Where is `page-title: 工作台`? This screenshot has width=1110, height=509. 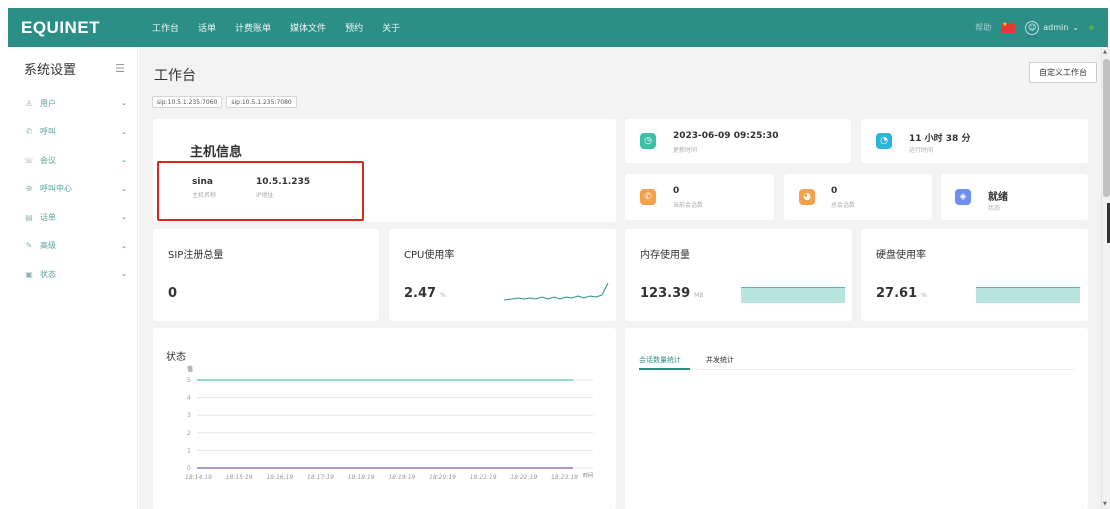 page-title: 工作台 is located at coordinates (175, 76).